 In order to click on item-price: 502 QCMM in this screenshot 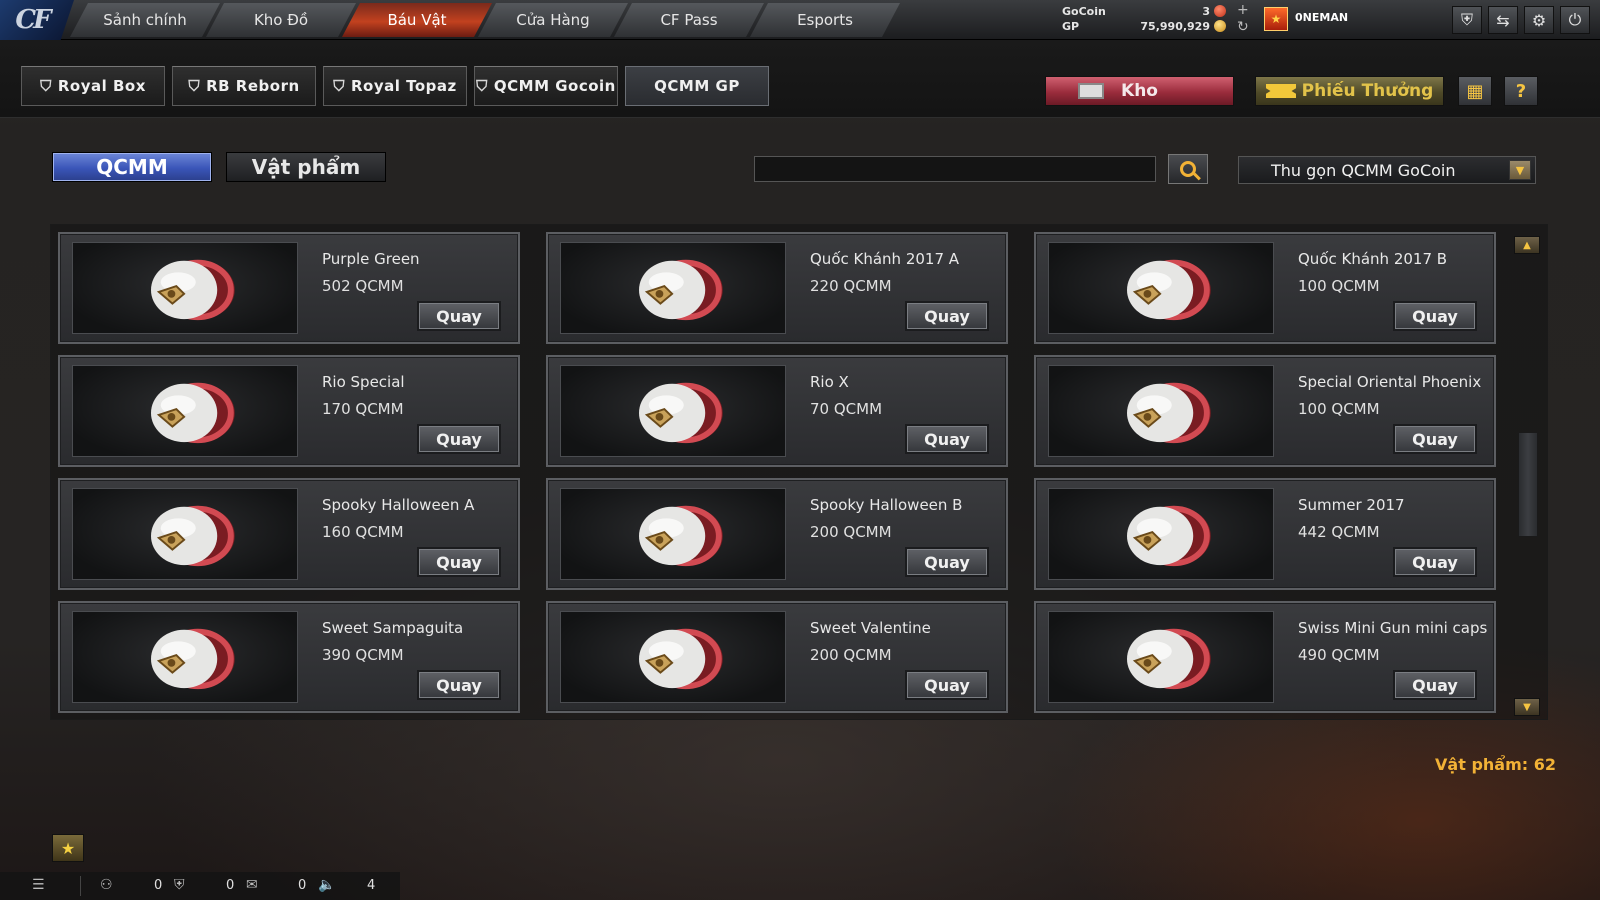, I will do `click(363, 286)`.